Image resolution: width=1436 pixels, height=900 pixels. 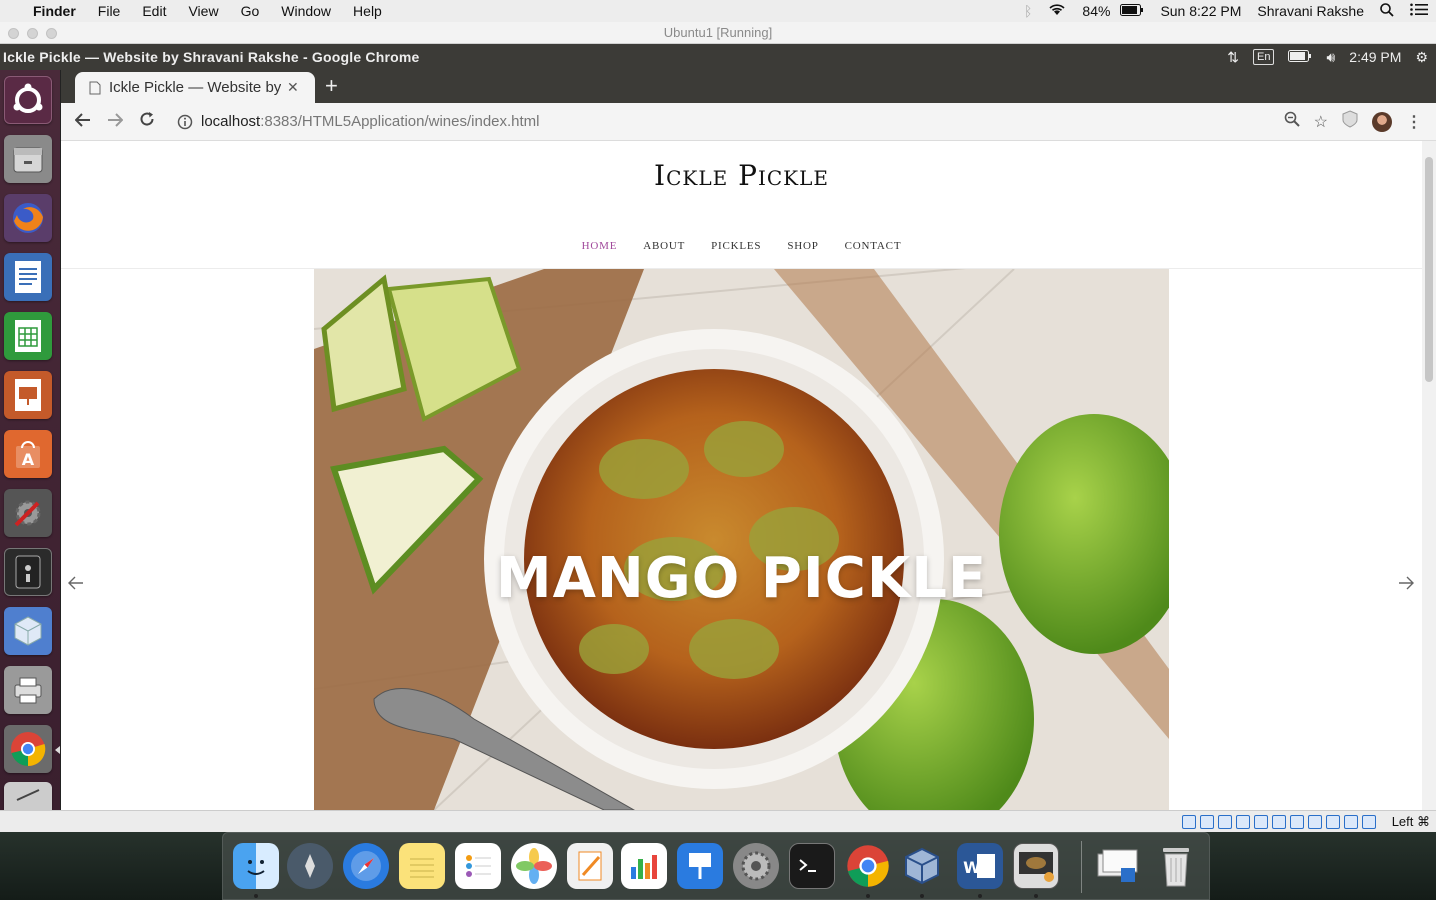 I want to click on minimize-window-button, so click(x=32, y=33).